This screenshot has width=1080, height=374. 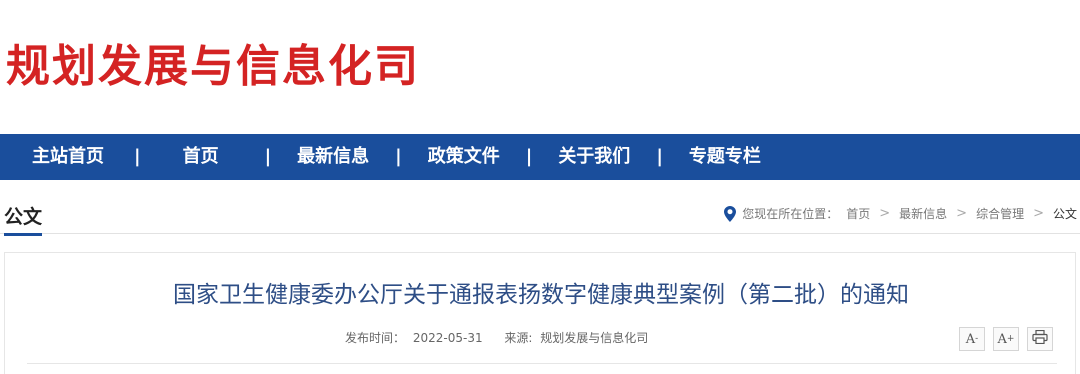 What do you see at coordinates (923, 213) in the screenshot?
I see `breadcrumb-latest-info: 最新信息` at bounding box center [923, 213].